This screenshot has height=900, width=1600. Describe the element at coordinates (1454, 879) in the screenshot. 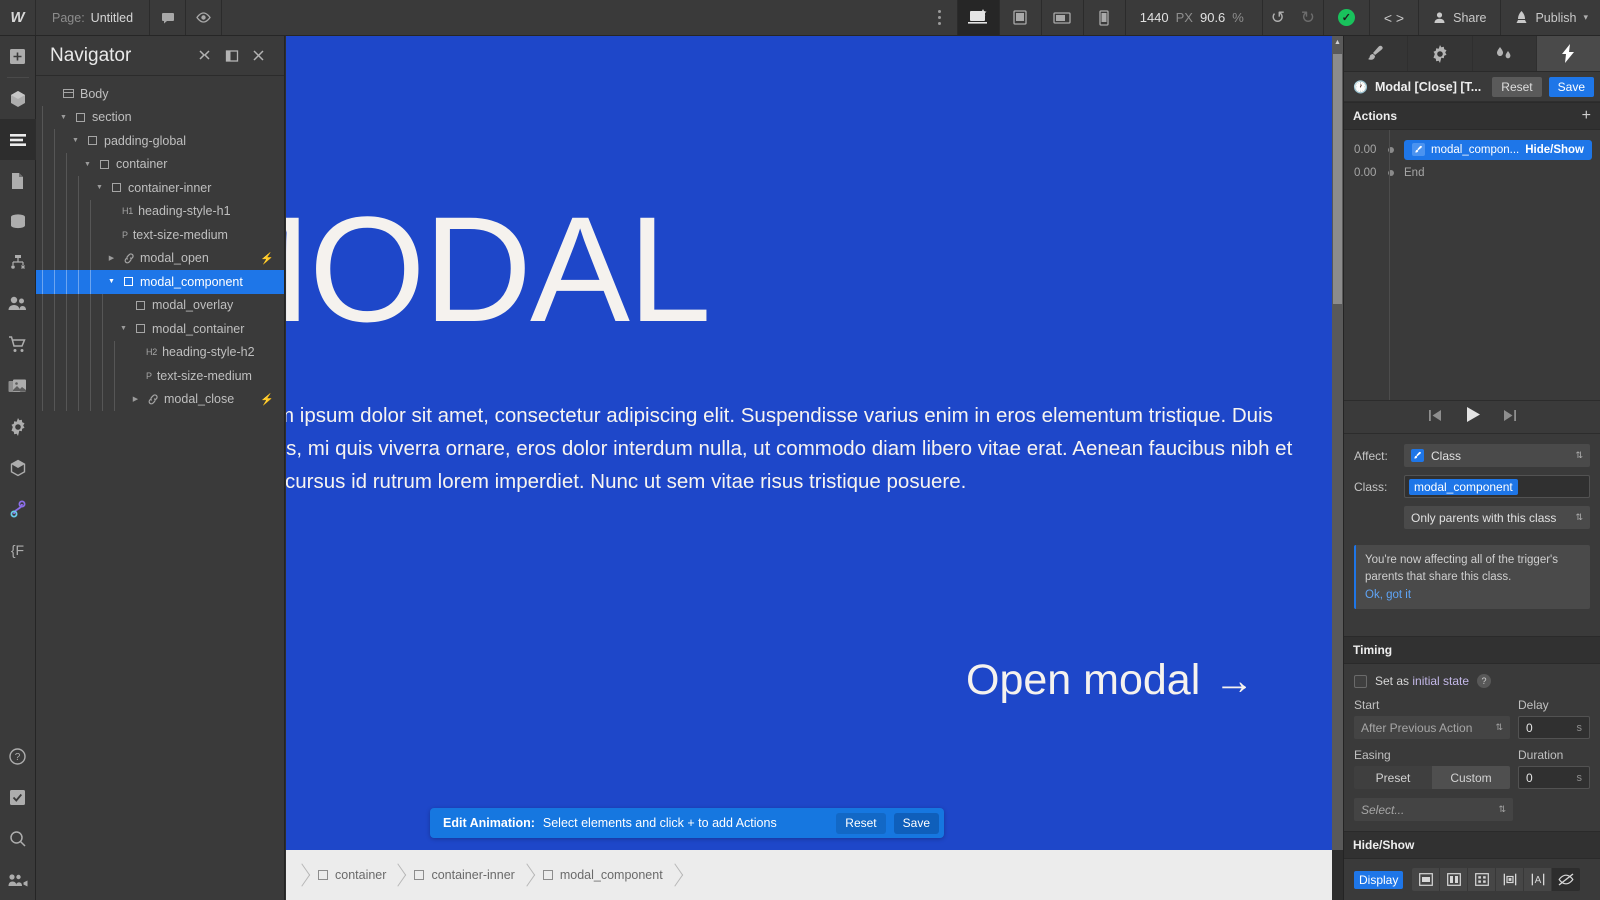

I see `flex-icon` at that location.